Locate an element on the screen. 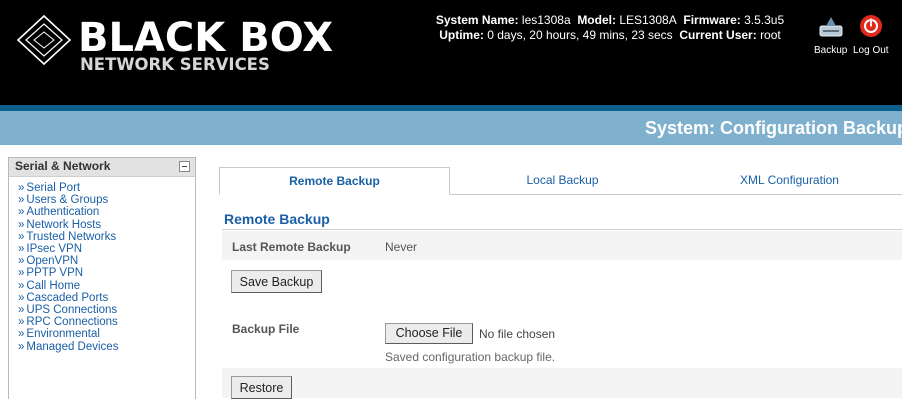 The image size is (902, 399). backup-button: Backup is located at coordinates (830, 35).